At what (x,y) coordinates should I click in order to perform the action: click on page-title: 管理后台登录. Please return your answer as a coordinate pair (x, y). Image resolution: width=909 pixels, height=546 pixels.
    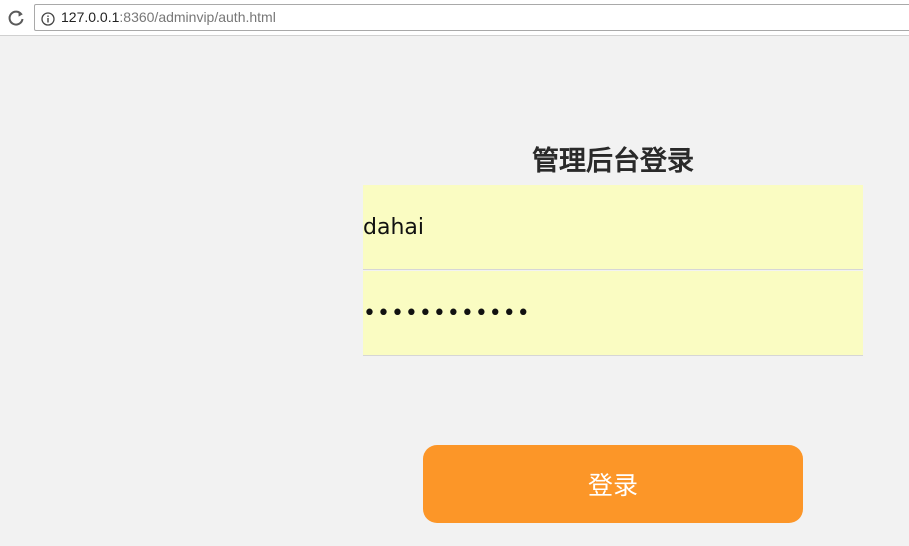
    Looking at the image, I should click on (613, 161).